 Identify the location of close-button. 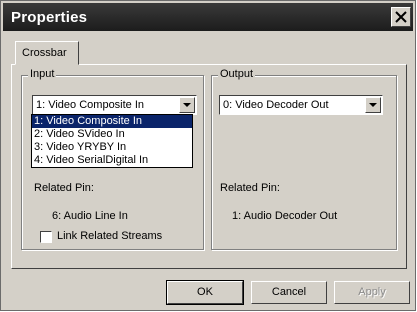
(401, 17).